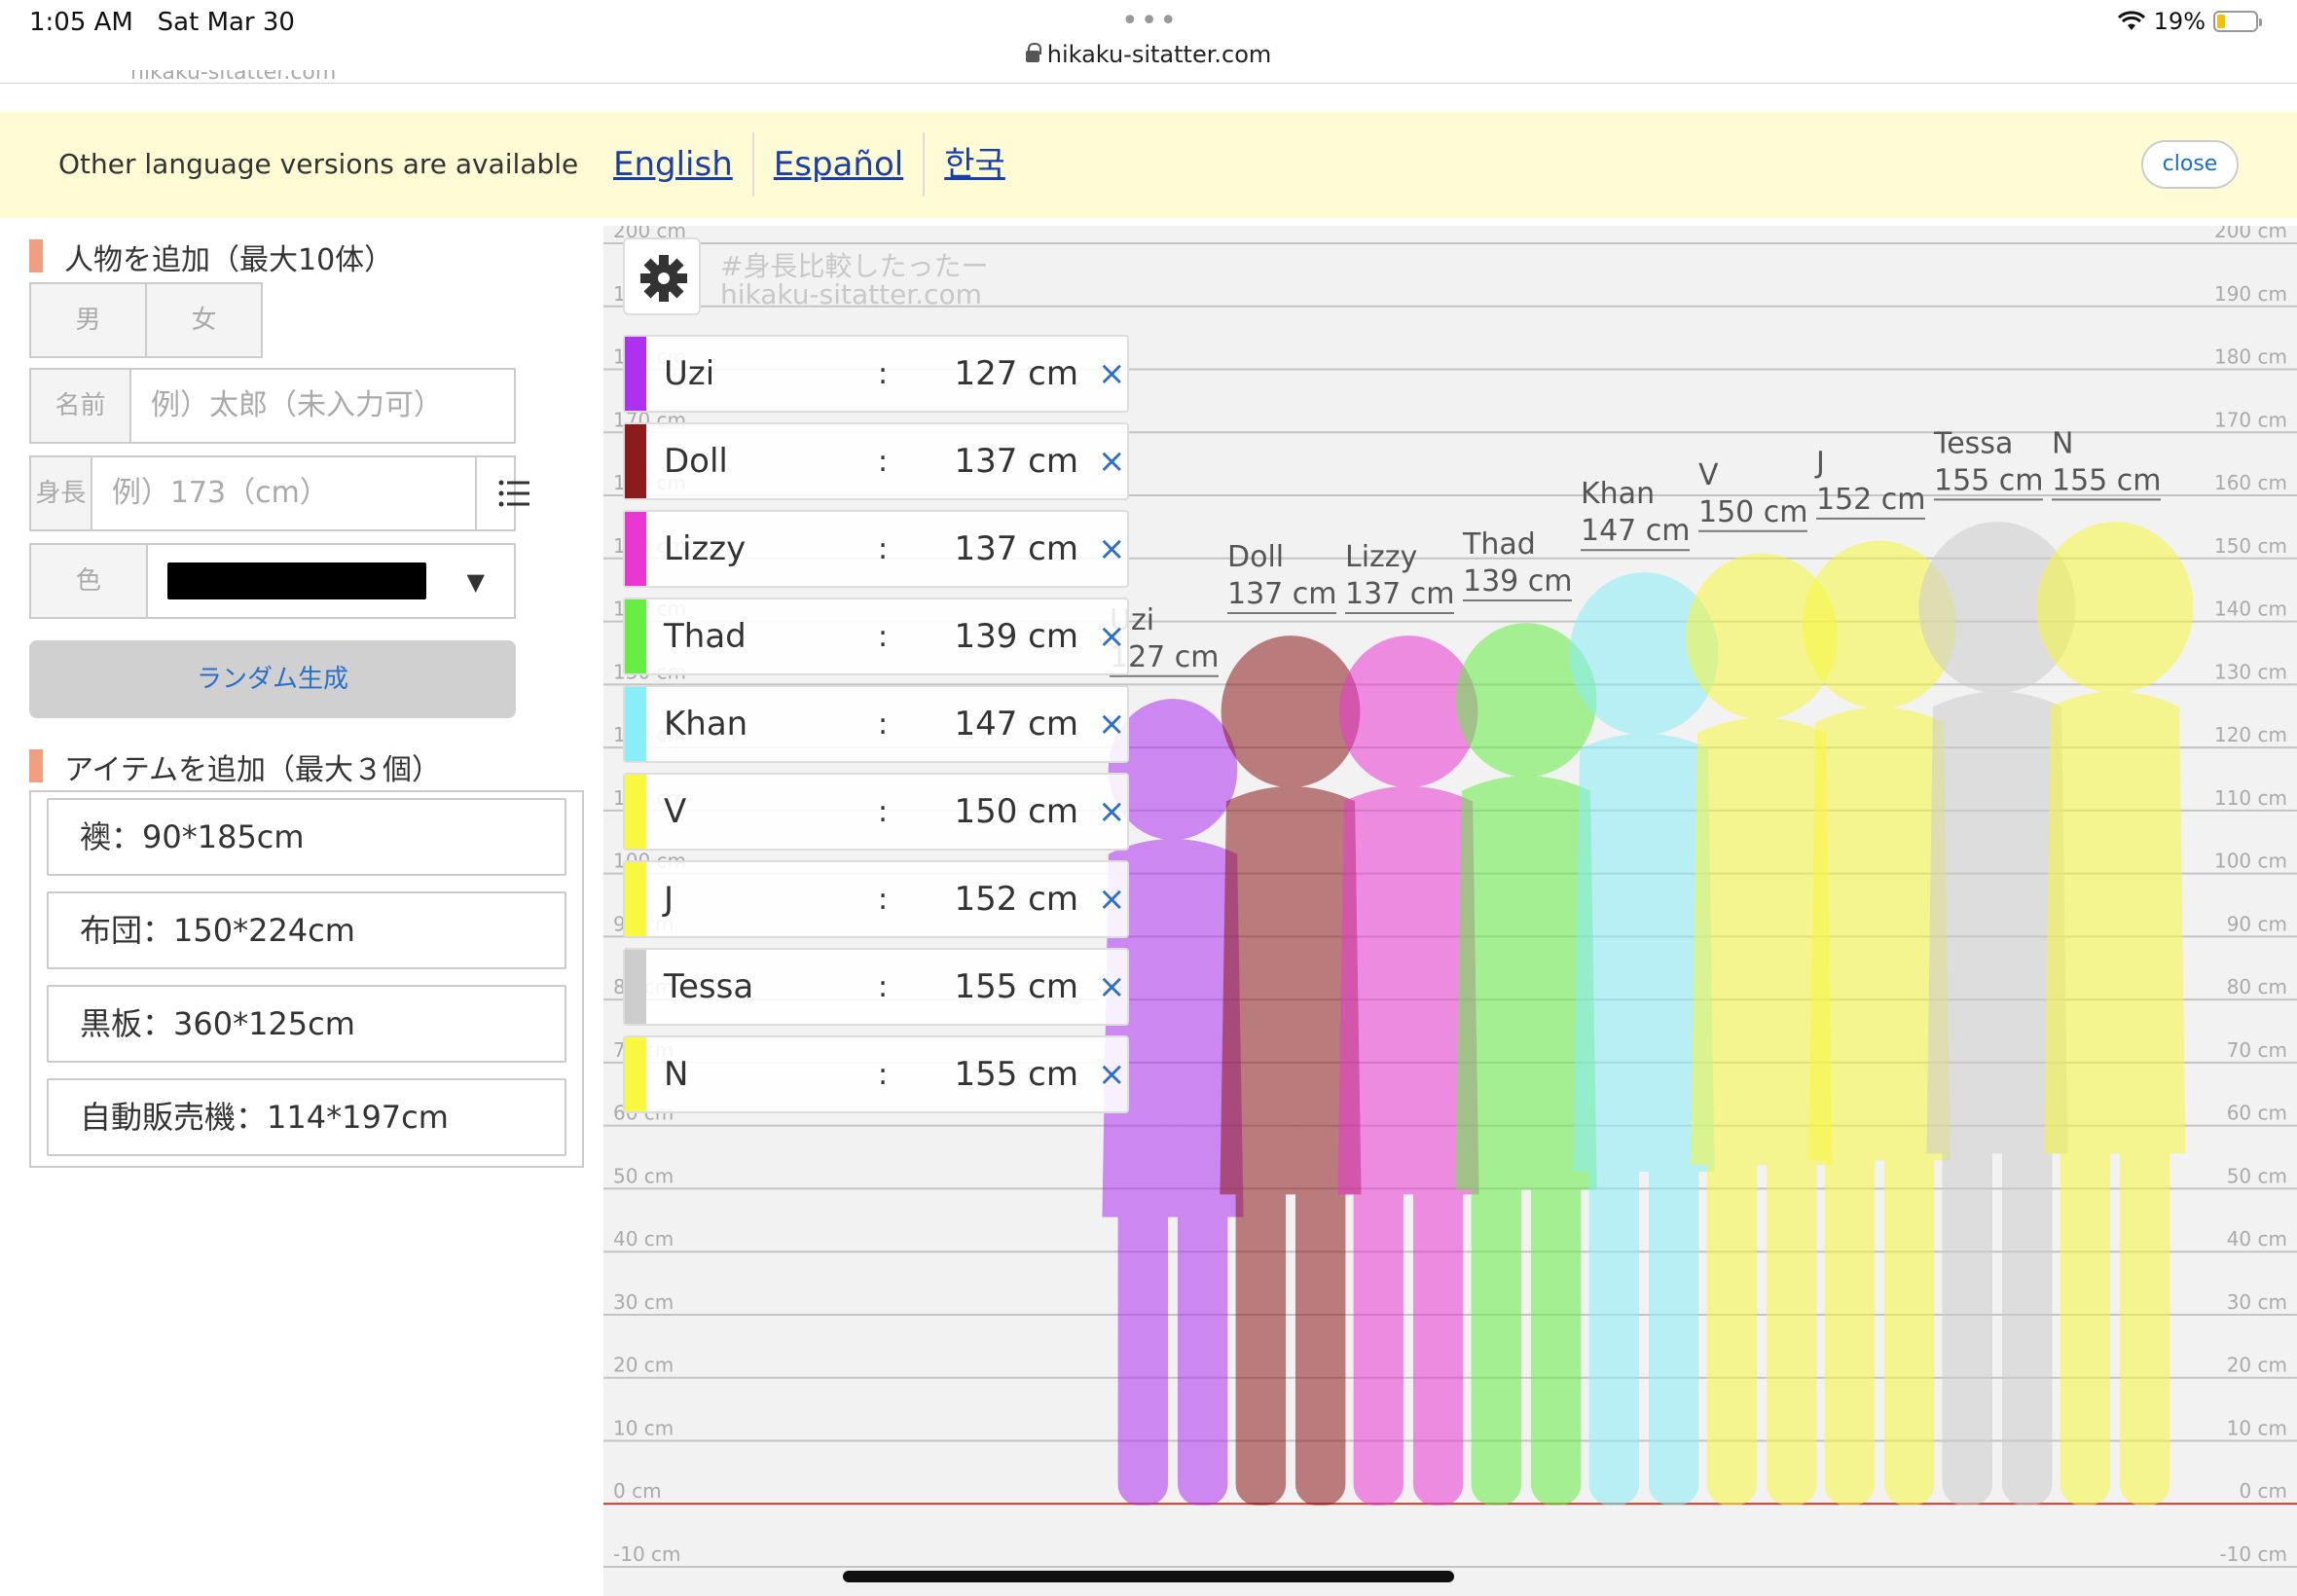 The width and height of the screenshot is (2297, 1596). What do you see at coordinates (1148, 1576) in the screenshot?
I see `home-indicator` at bounding box center [1148, 1576].